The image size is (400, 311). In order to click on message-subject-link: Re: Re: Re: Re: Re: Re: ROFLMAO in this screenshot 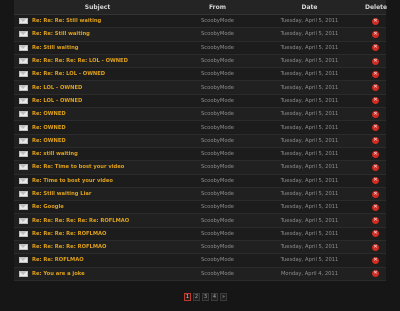, I will do `click(80, 221)`.